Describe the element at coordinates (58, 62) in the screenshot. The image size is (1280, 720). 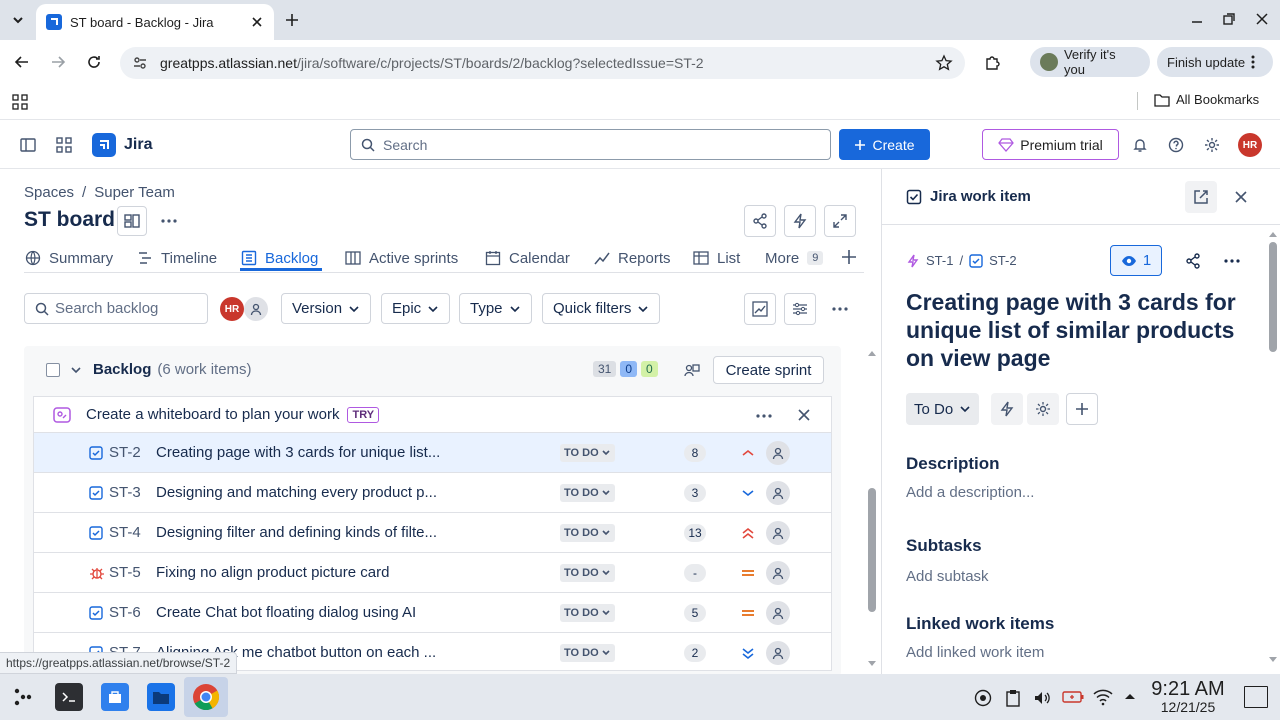
I see `forward-icon` at that location.